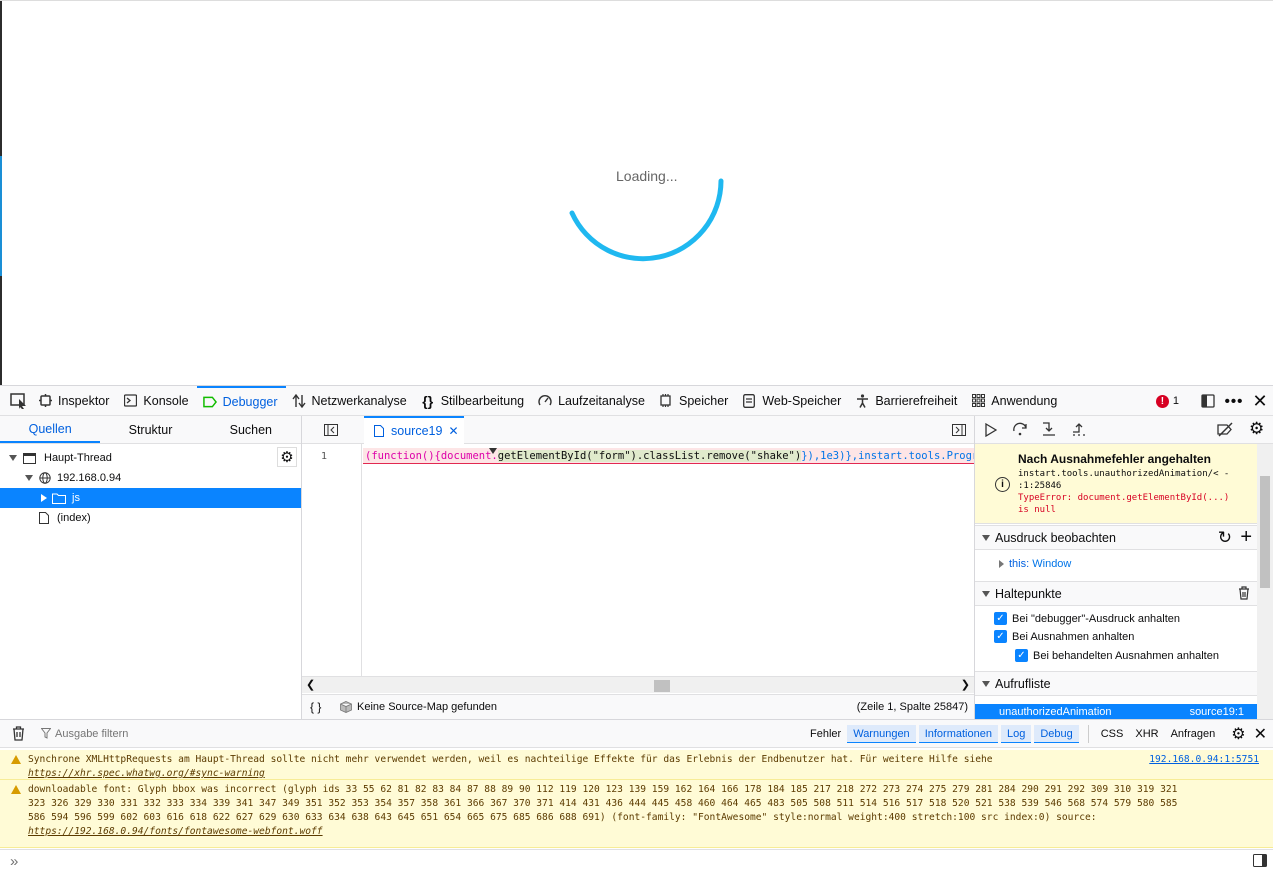  What do you see at coordinates (1112, 734) in the screenshot?
I see `filter-css: CSS` at bounding box center [1112, 734].